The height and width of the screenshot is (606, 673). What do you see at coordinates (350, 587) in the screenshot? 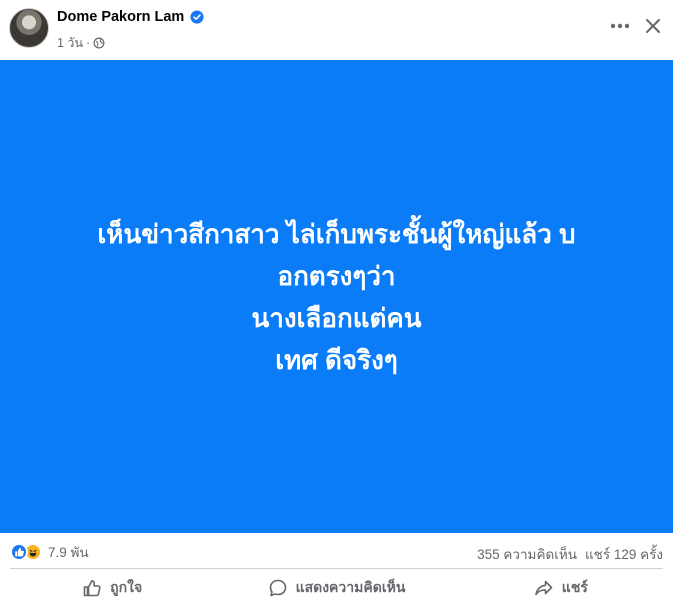
I see `comment-label: แสดงความคิดเห็น` at bounding box center [350, 587].